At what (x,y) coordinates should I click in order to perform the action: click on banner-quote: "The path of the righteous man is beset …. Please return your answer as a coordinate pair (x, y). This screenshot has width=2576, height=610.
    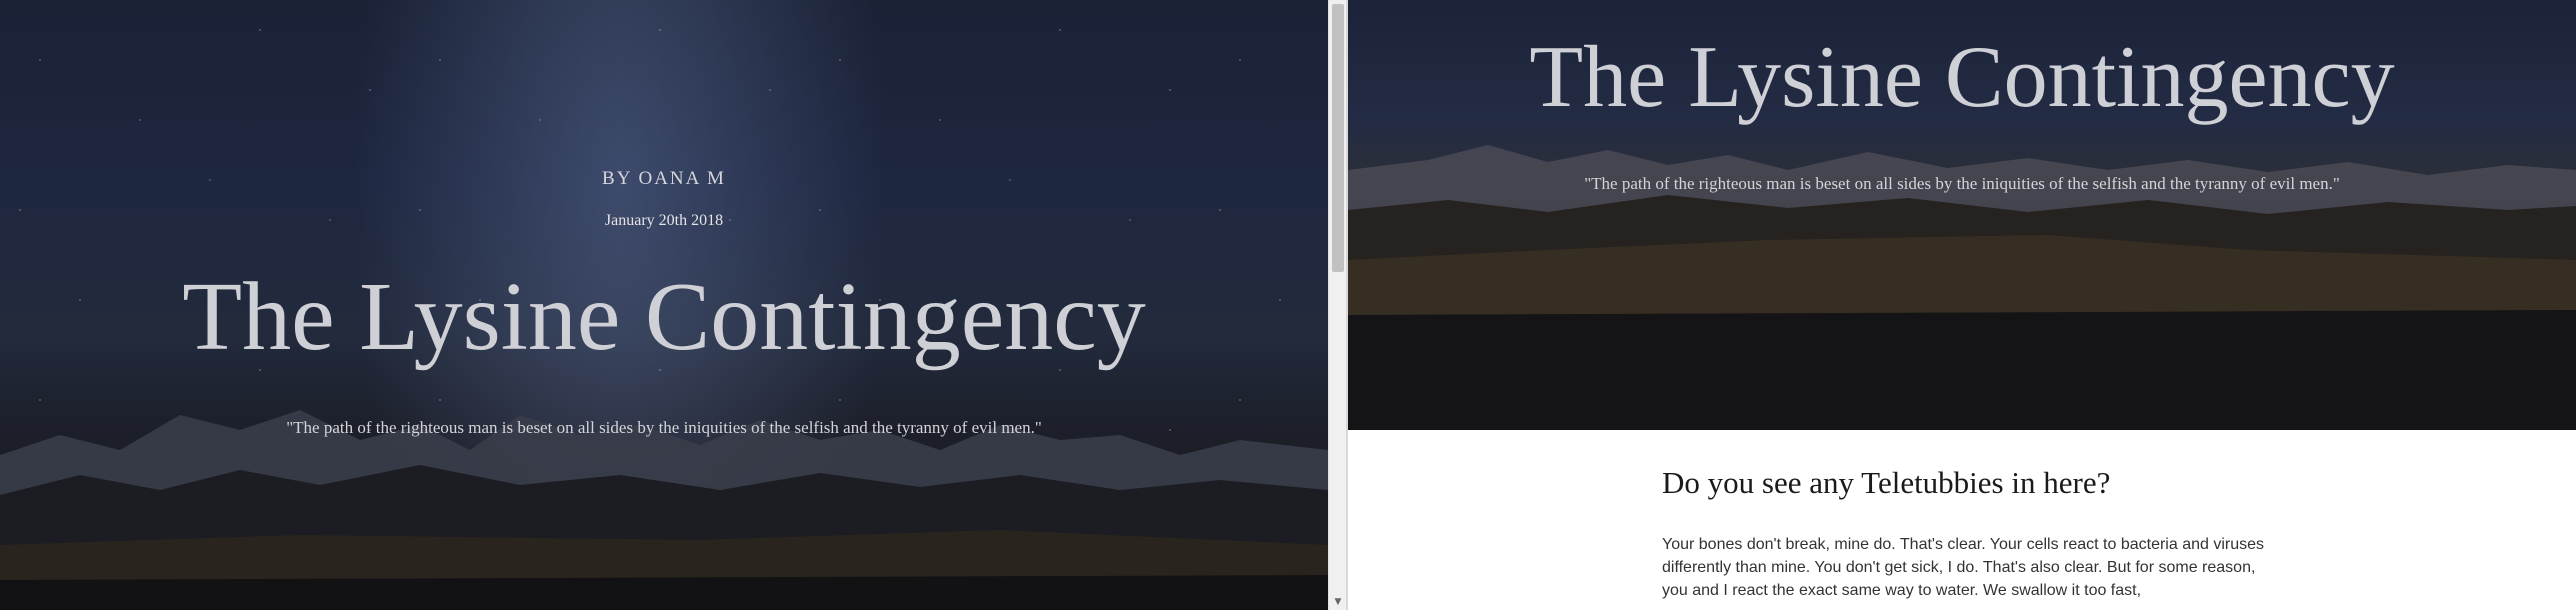
    Looking at the image, I should click on (1962, 183).